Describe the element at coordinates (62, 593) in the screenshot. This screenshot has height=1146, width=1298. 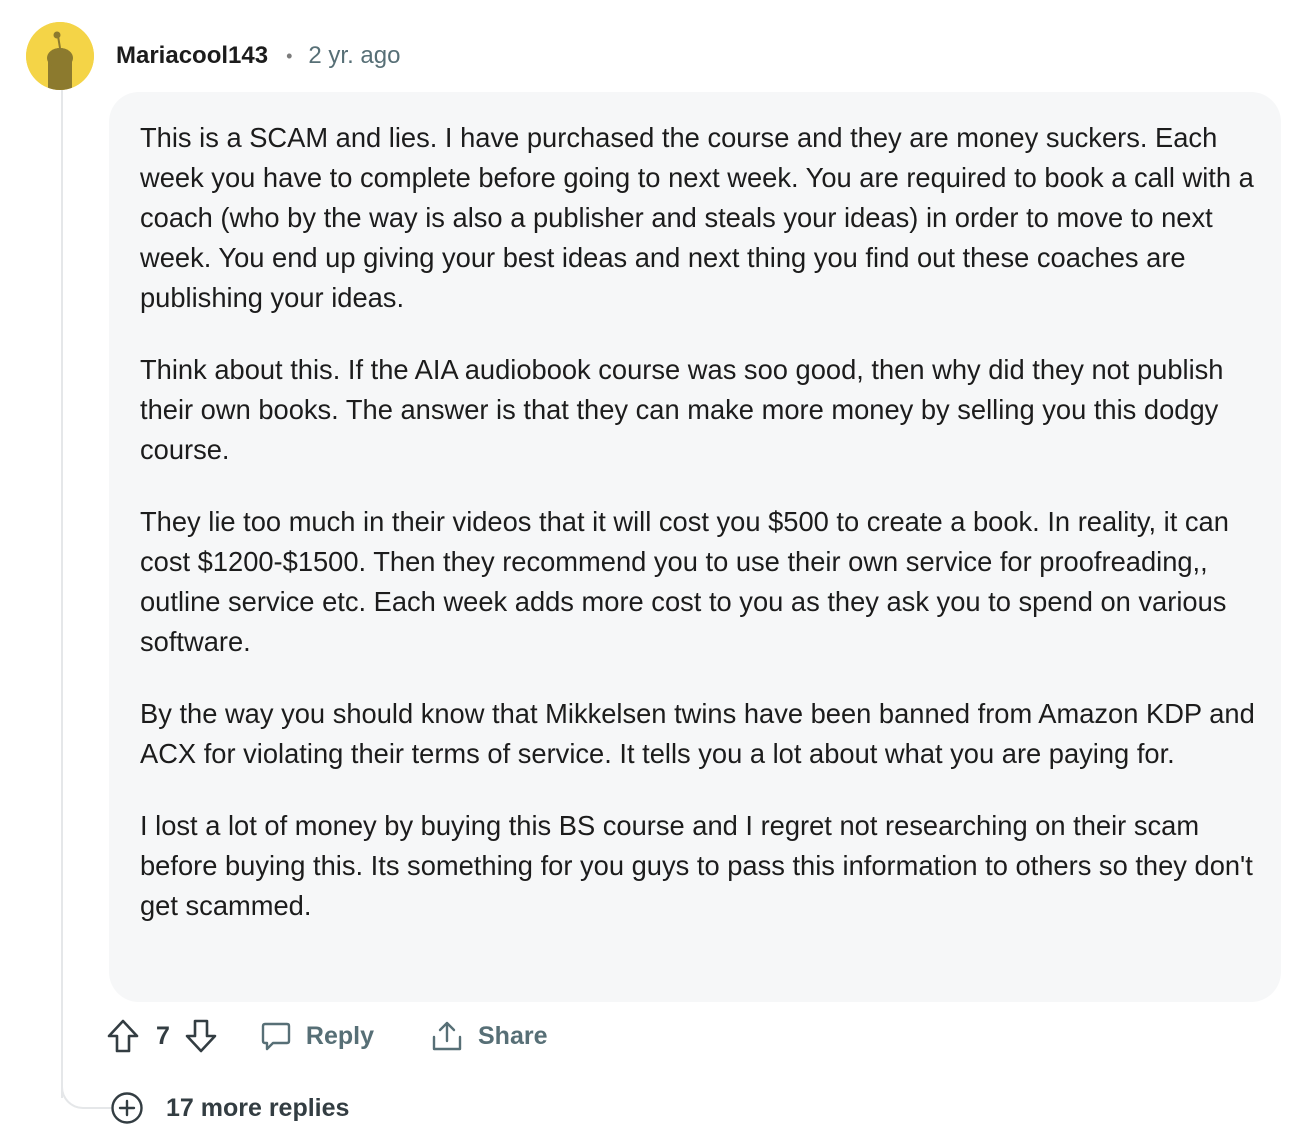
I see `thread-line` at that location.